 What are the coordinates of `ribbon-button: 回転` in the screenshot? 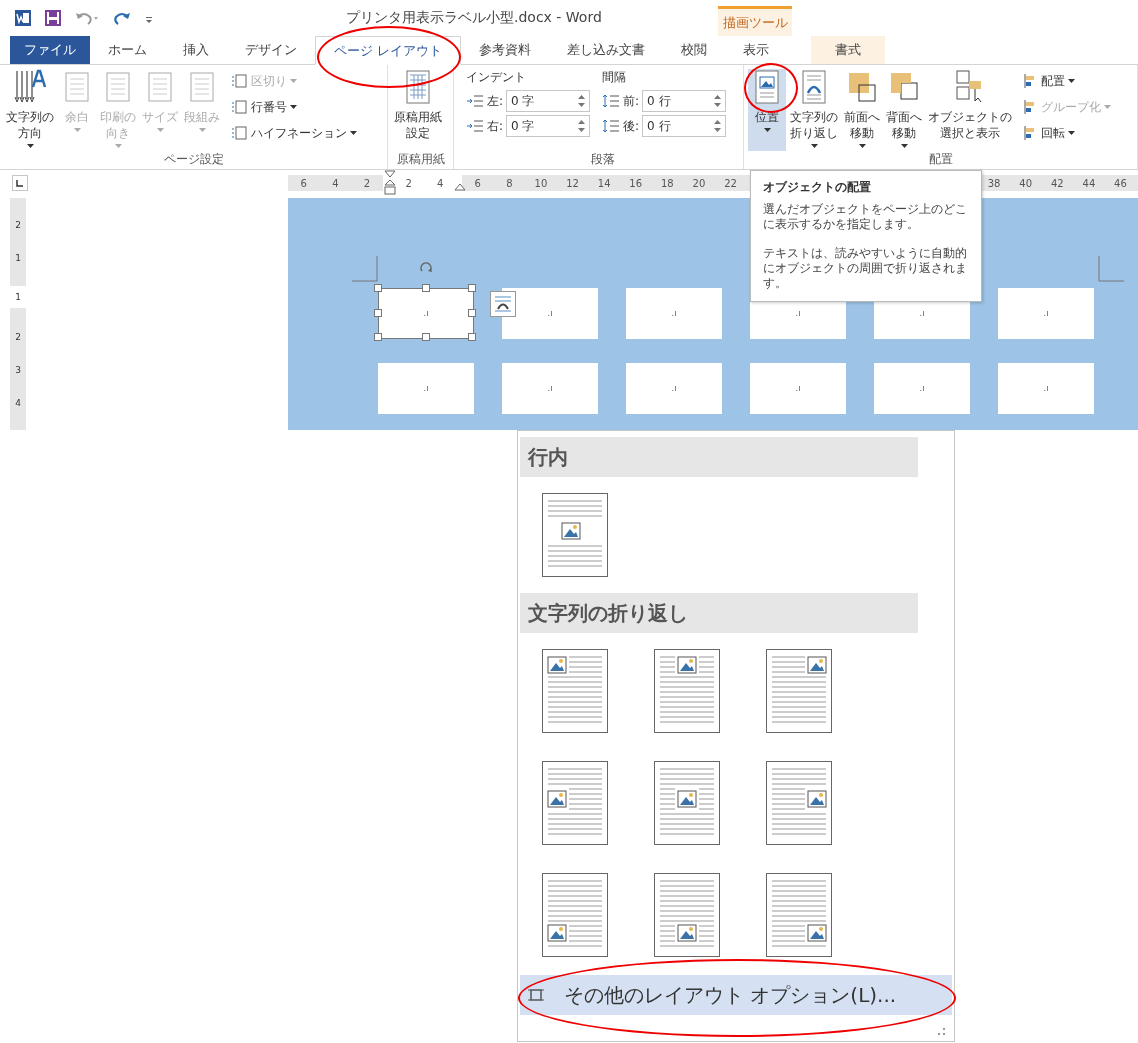 It's located at (1066, 133).